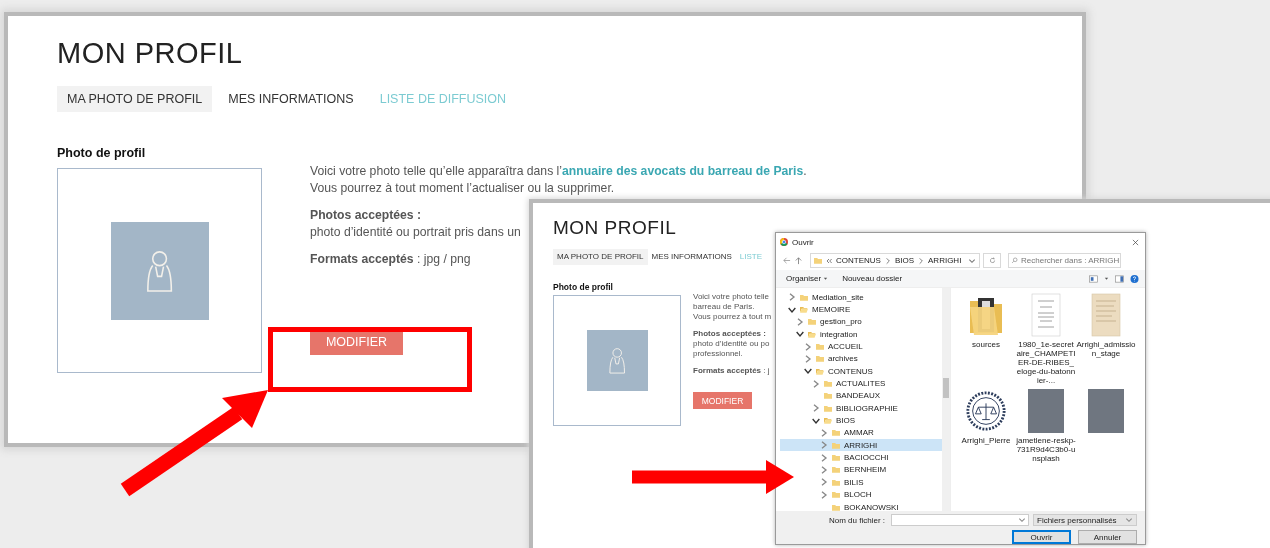 The image size is (1270, 548). Describe the element at coordinates (558, 171) in the screenshot. I see `description-text: Voici votre photo telle qu’elle apparaîtra dans l’annuaire des avocats du barreau de Paris.` at that location.